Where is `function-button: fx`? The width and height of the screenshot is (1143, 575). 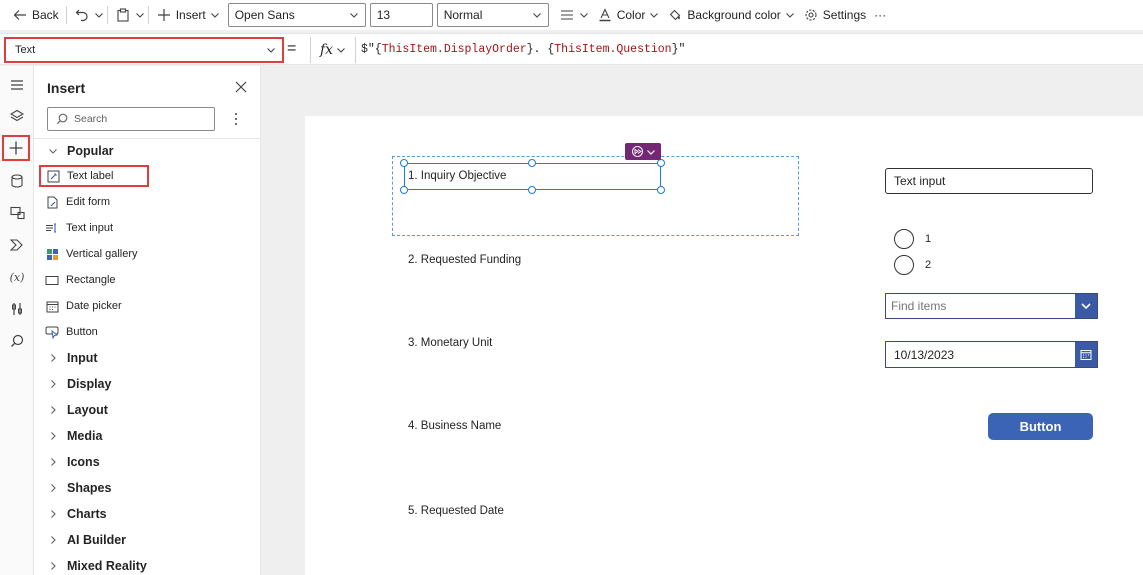
function-button: fx is located at coordinates (333, 50).